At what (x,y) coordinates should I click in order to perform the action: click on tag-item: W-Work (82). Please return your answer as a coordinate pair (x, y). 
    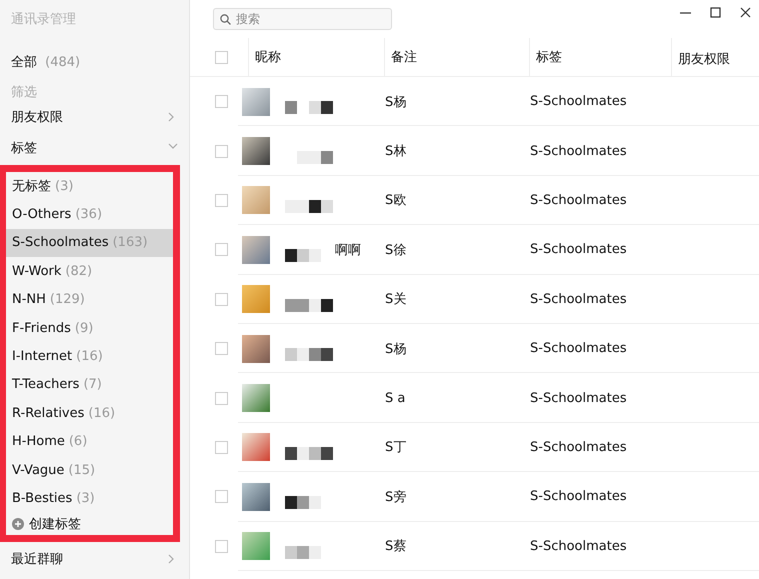
    Looking at the image, I should click on (89, 271).